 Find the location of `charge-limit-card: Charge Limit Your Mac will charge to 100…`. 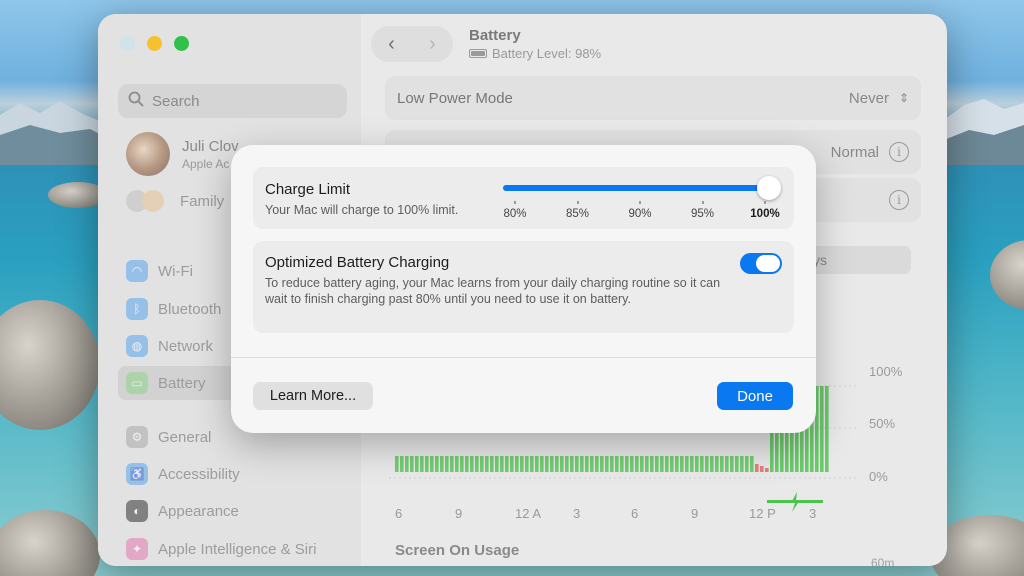

charge-limit-card: Charge Limit Your Mac will charge to 100… is located at coordinates (523, 198).